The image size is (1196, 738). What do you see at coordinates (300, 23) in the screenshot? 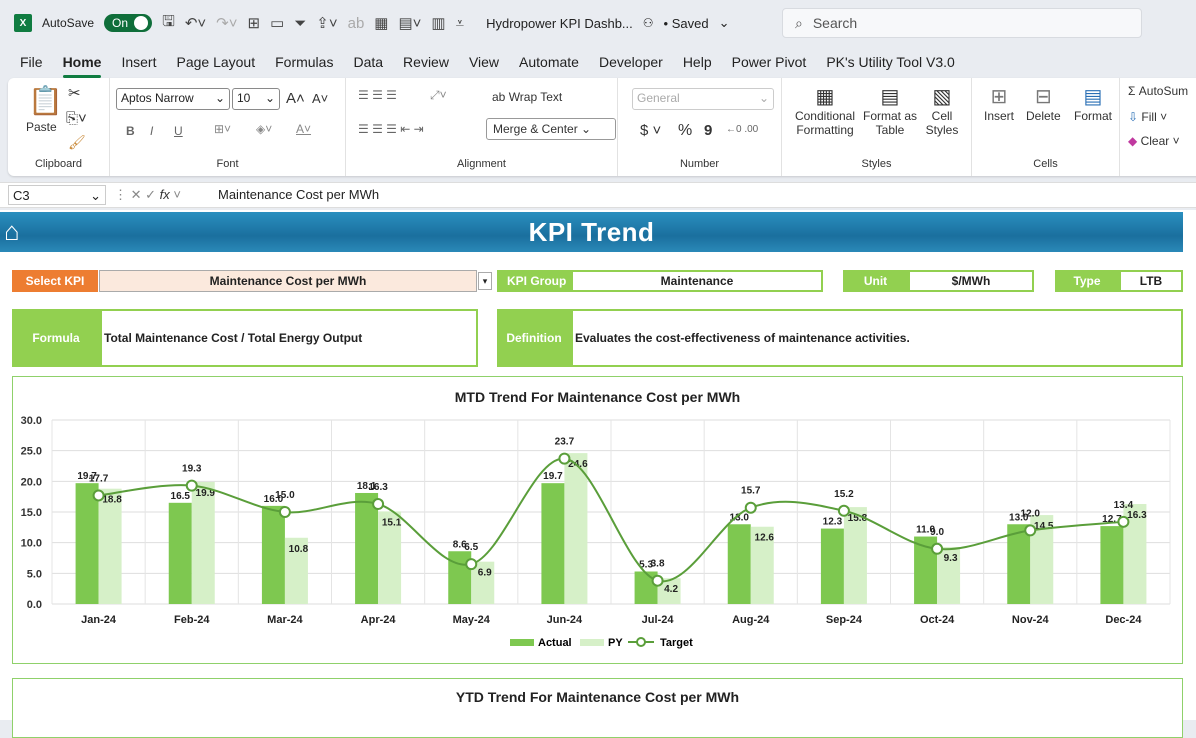
I see `filter-icon: ⏷` at bounding box center [300, 23].